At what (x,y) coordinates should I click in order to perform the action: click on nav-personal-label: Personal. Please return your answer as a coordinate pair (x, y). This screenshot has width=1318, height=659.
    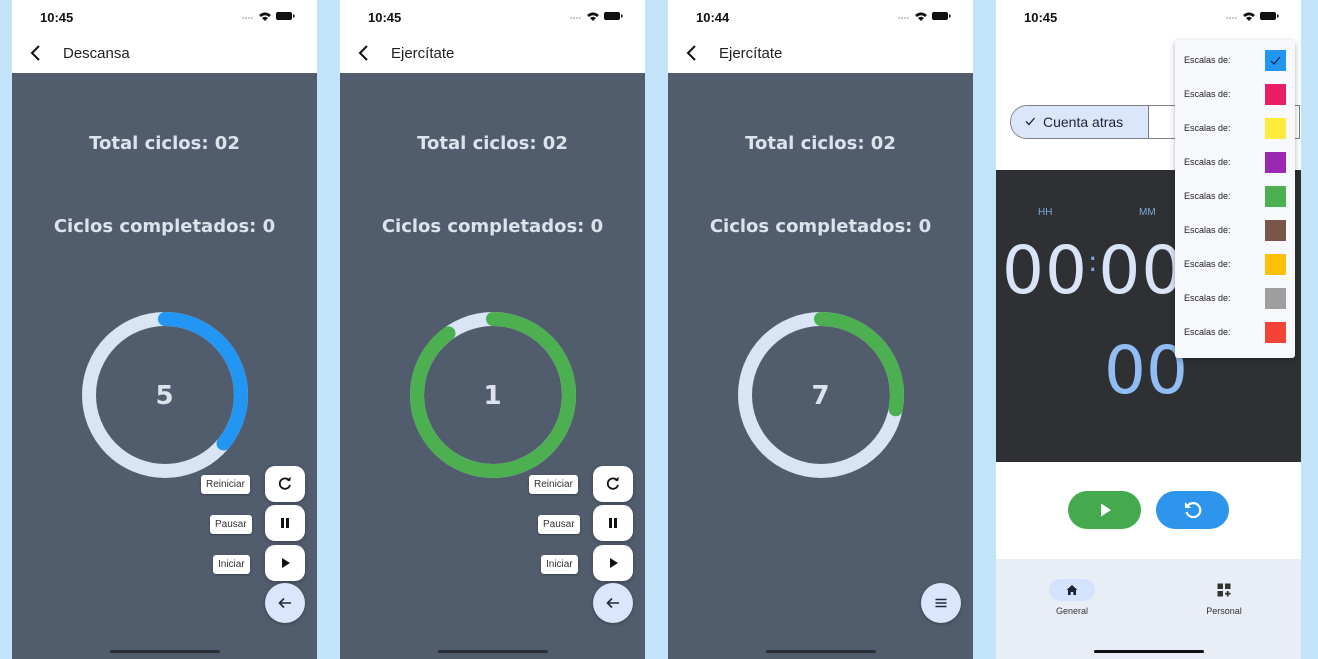
    Looking at the image, I should click on (1224, 611).